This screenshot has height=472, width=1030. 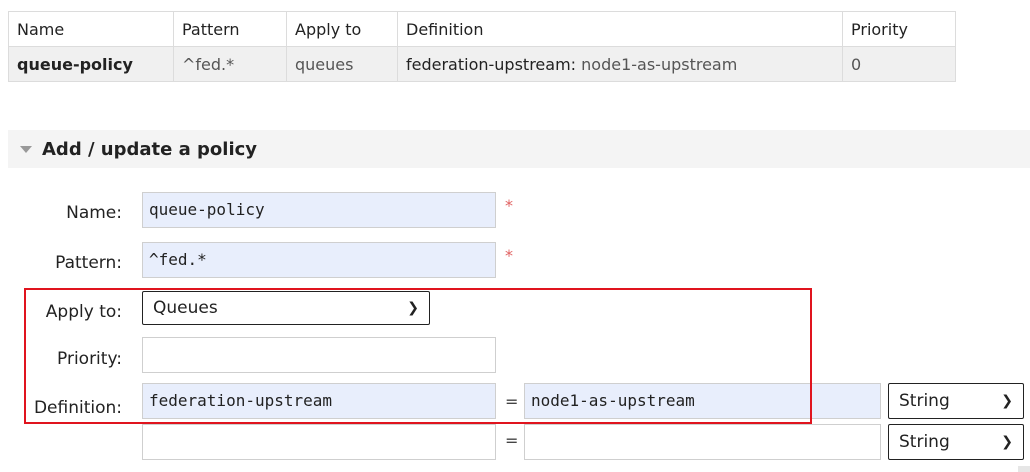 What do you see at coordinates (659, 64) in the screenshot?
I see `definition-value: node1-as-upstream` at bounding box center [659, 64].